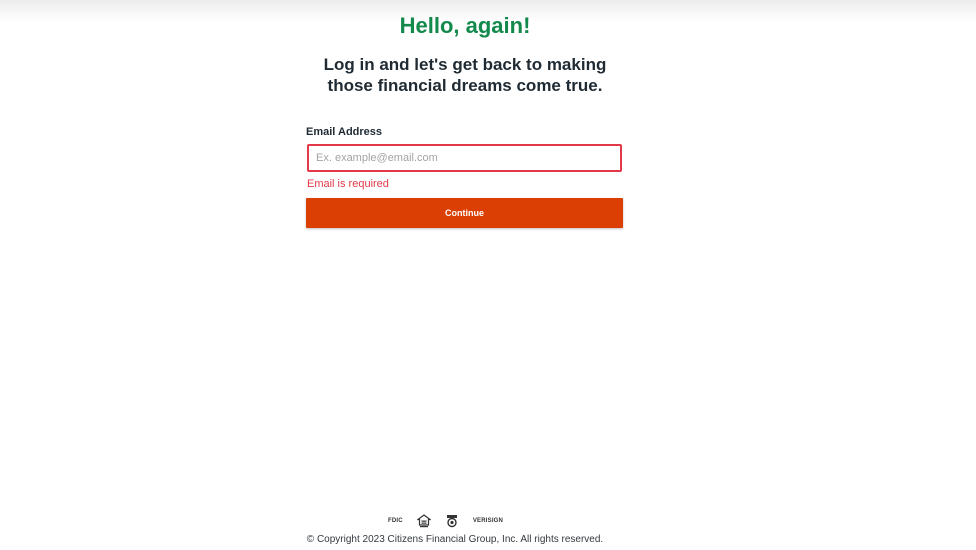 This screenshot has width=976, height=550. What do you see at coordinates (464, 158) in the screenshot?
I see `email-field` at bounding box center [464, 158].